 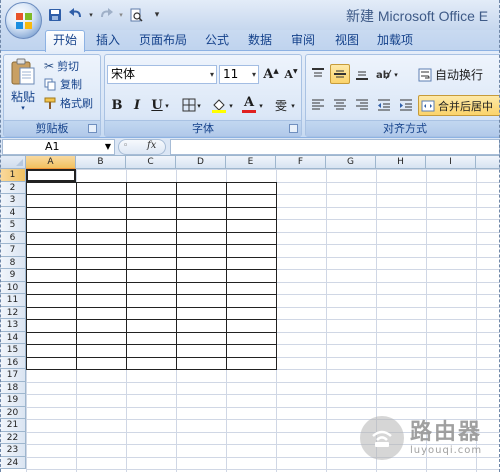 I want to click on grow-font-button: A ▲, so click(x=271, y=74).